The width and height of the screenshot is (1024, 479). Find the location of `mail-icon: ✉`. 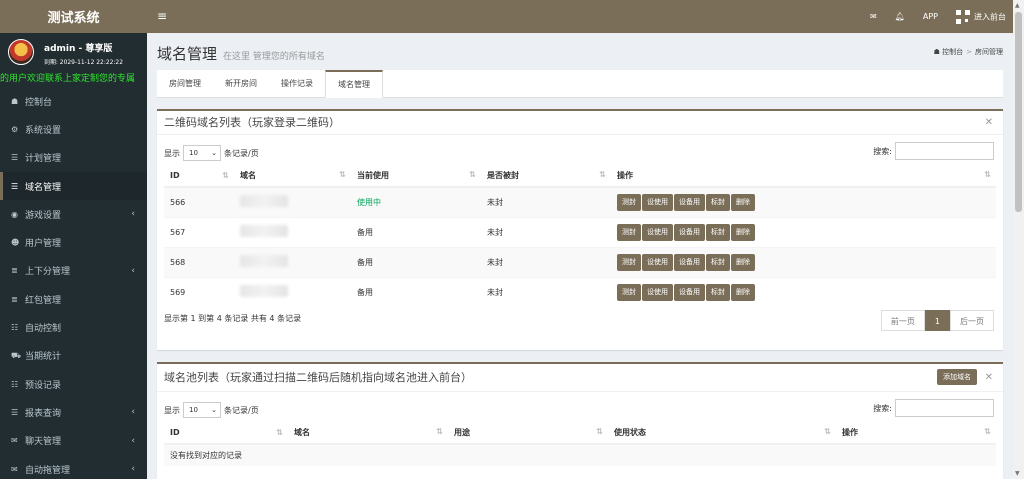

mail-icon: ✉ is located at coordinates (873, 16).